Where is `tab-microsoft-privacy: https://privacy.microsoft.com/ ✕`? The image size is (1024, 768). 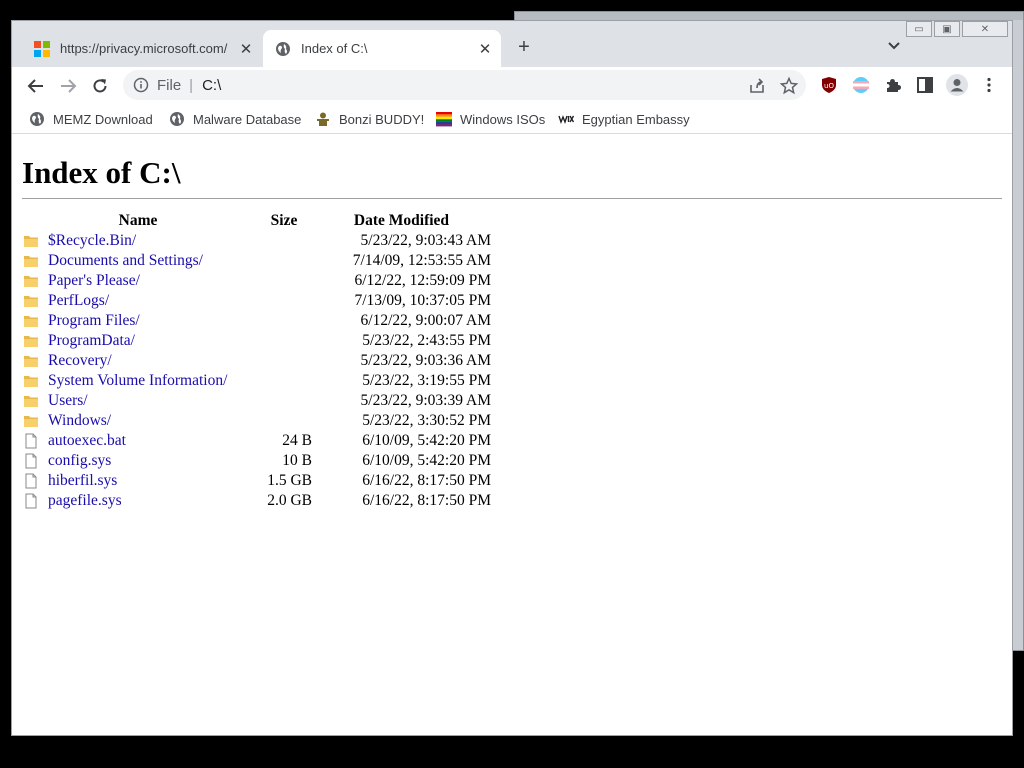
tab-microsoft-privacy: https://privacy.microsoft.com/ ✕ is located at coordinates (142, 48).